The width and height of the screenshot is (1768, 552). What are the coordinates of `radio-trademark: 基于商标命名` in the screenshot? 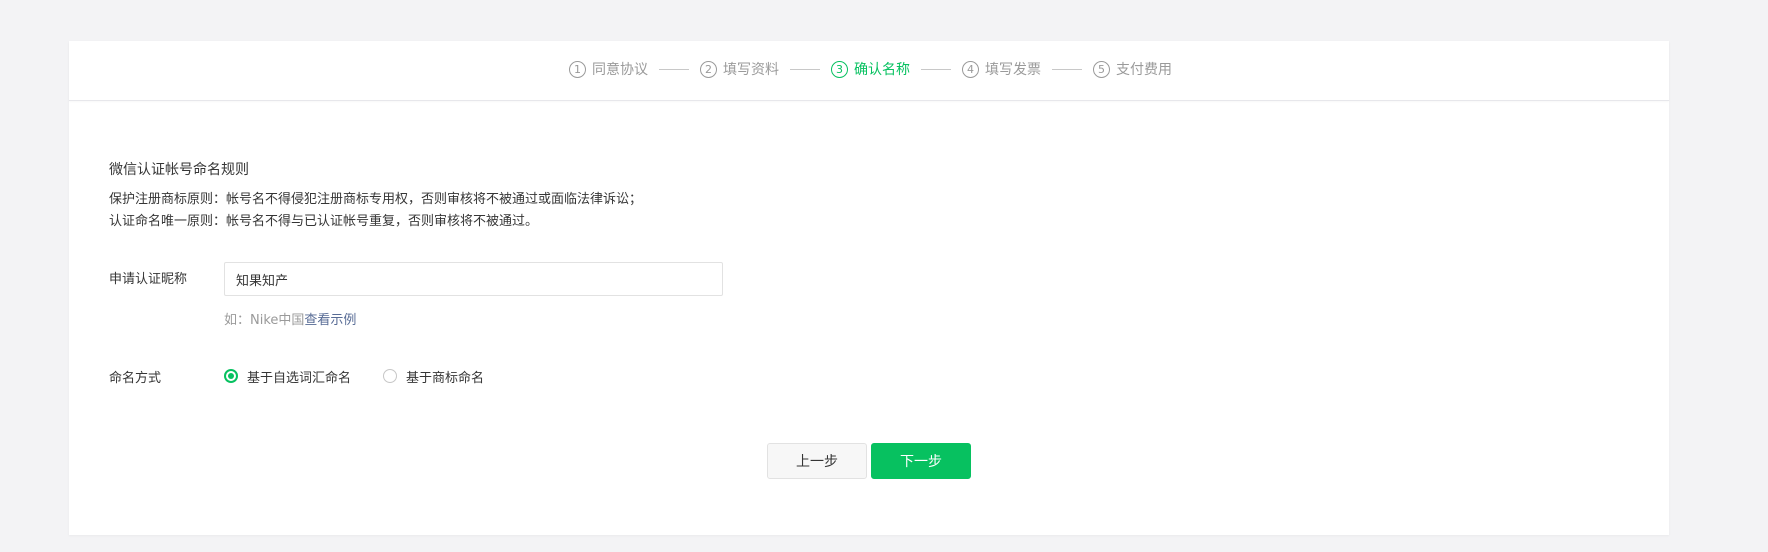 It's located at (433, 376).